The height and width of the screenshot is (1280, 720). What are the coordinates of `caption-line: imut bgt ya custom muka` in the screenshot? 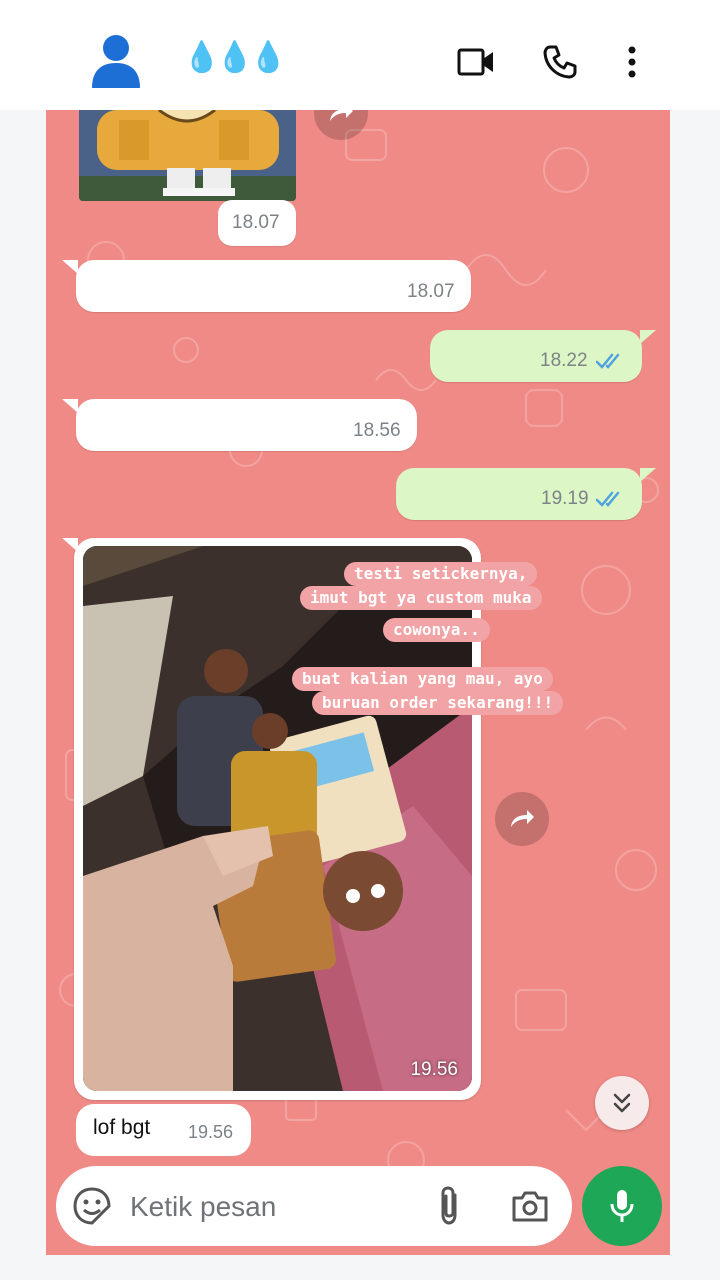 It's located at (421, 598).